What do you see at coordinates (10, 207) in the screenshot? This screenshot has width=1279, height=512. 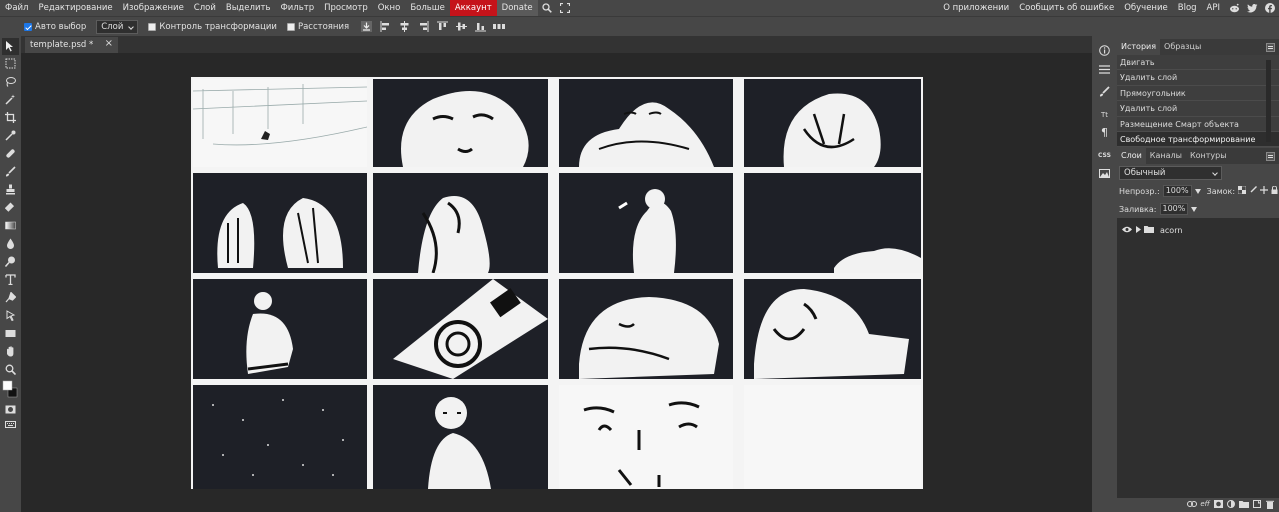 I see `eraser-tool-icon` at bounding box center [10, 207].